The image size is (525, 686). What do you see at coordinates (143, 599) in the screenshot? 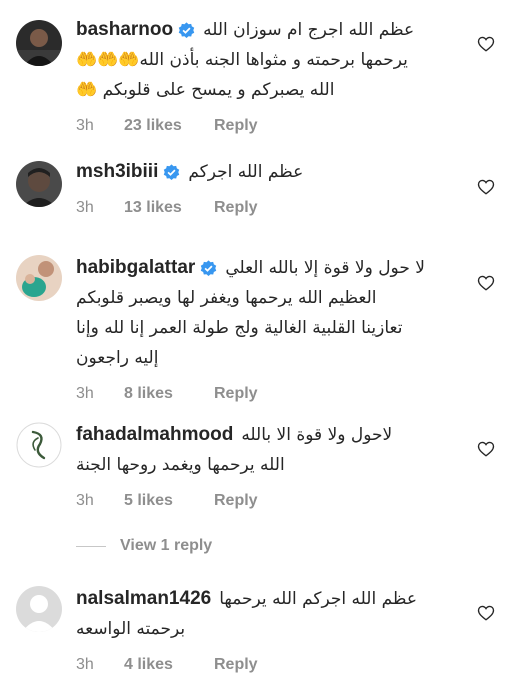
I see `comment-username: nalsalman1426` at bounding box center [143, 599].